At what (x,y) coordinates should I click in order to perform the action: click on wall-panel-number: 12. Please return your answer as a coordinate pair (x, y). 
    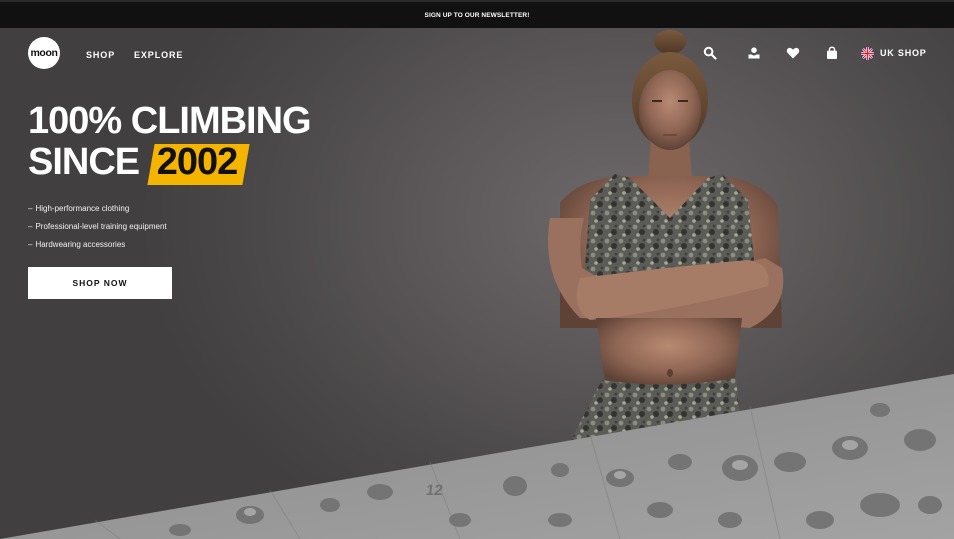
    Looking at the image, I should click on (434, 490).